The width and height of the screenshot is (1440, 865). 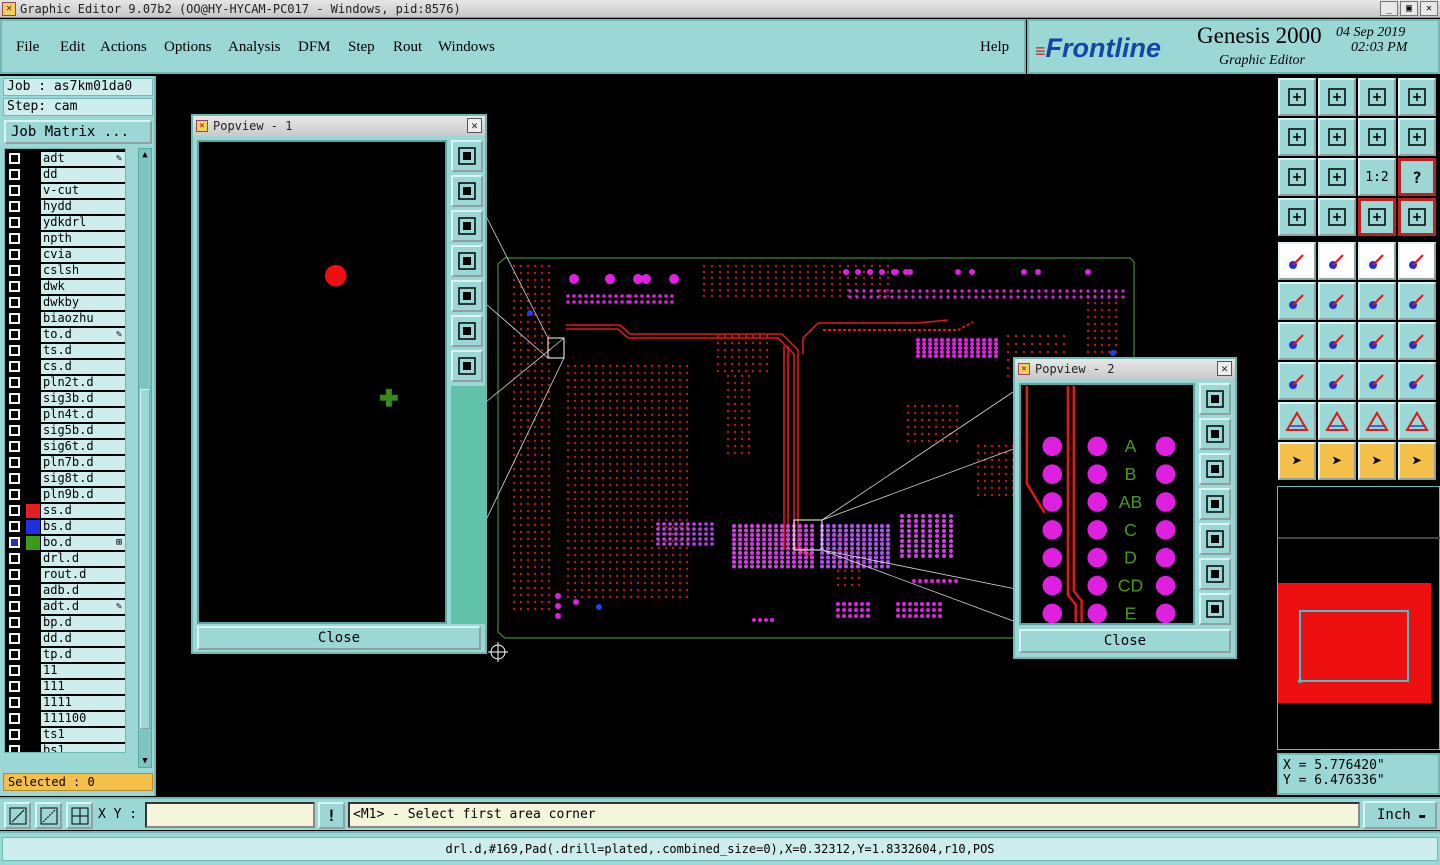 What do you see at coordinates (1297, 97) in the screenshot?
I see `open-icon` at bounding box center [1297, 97].